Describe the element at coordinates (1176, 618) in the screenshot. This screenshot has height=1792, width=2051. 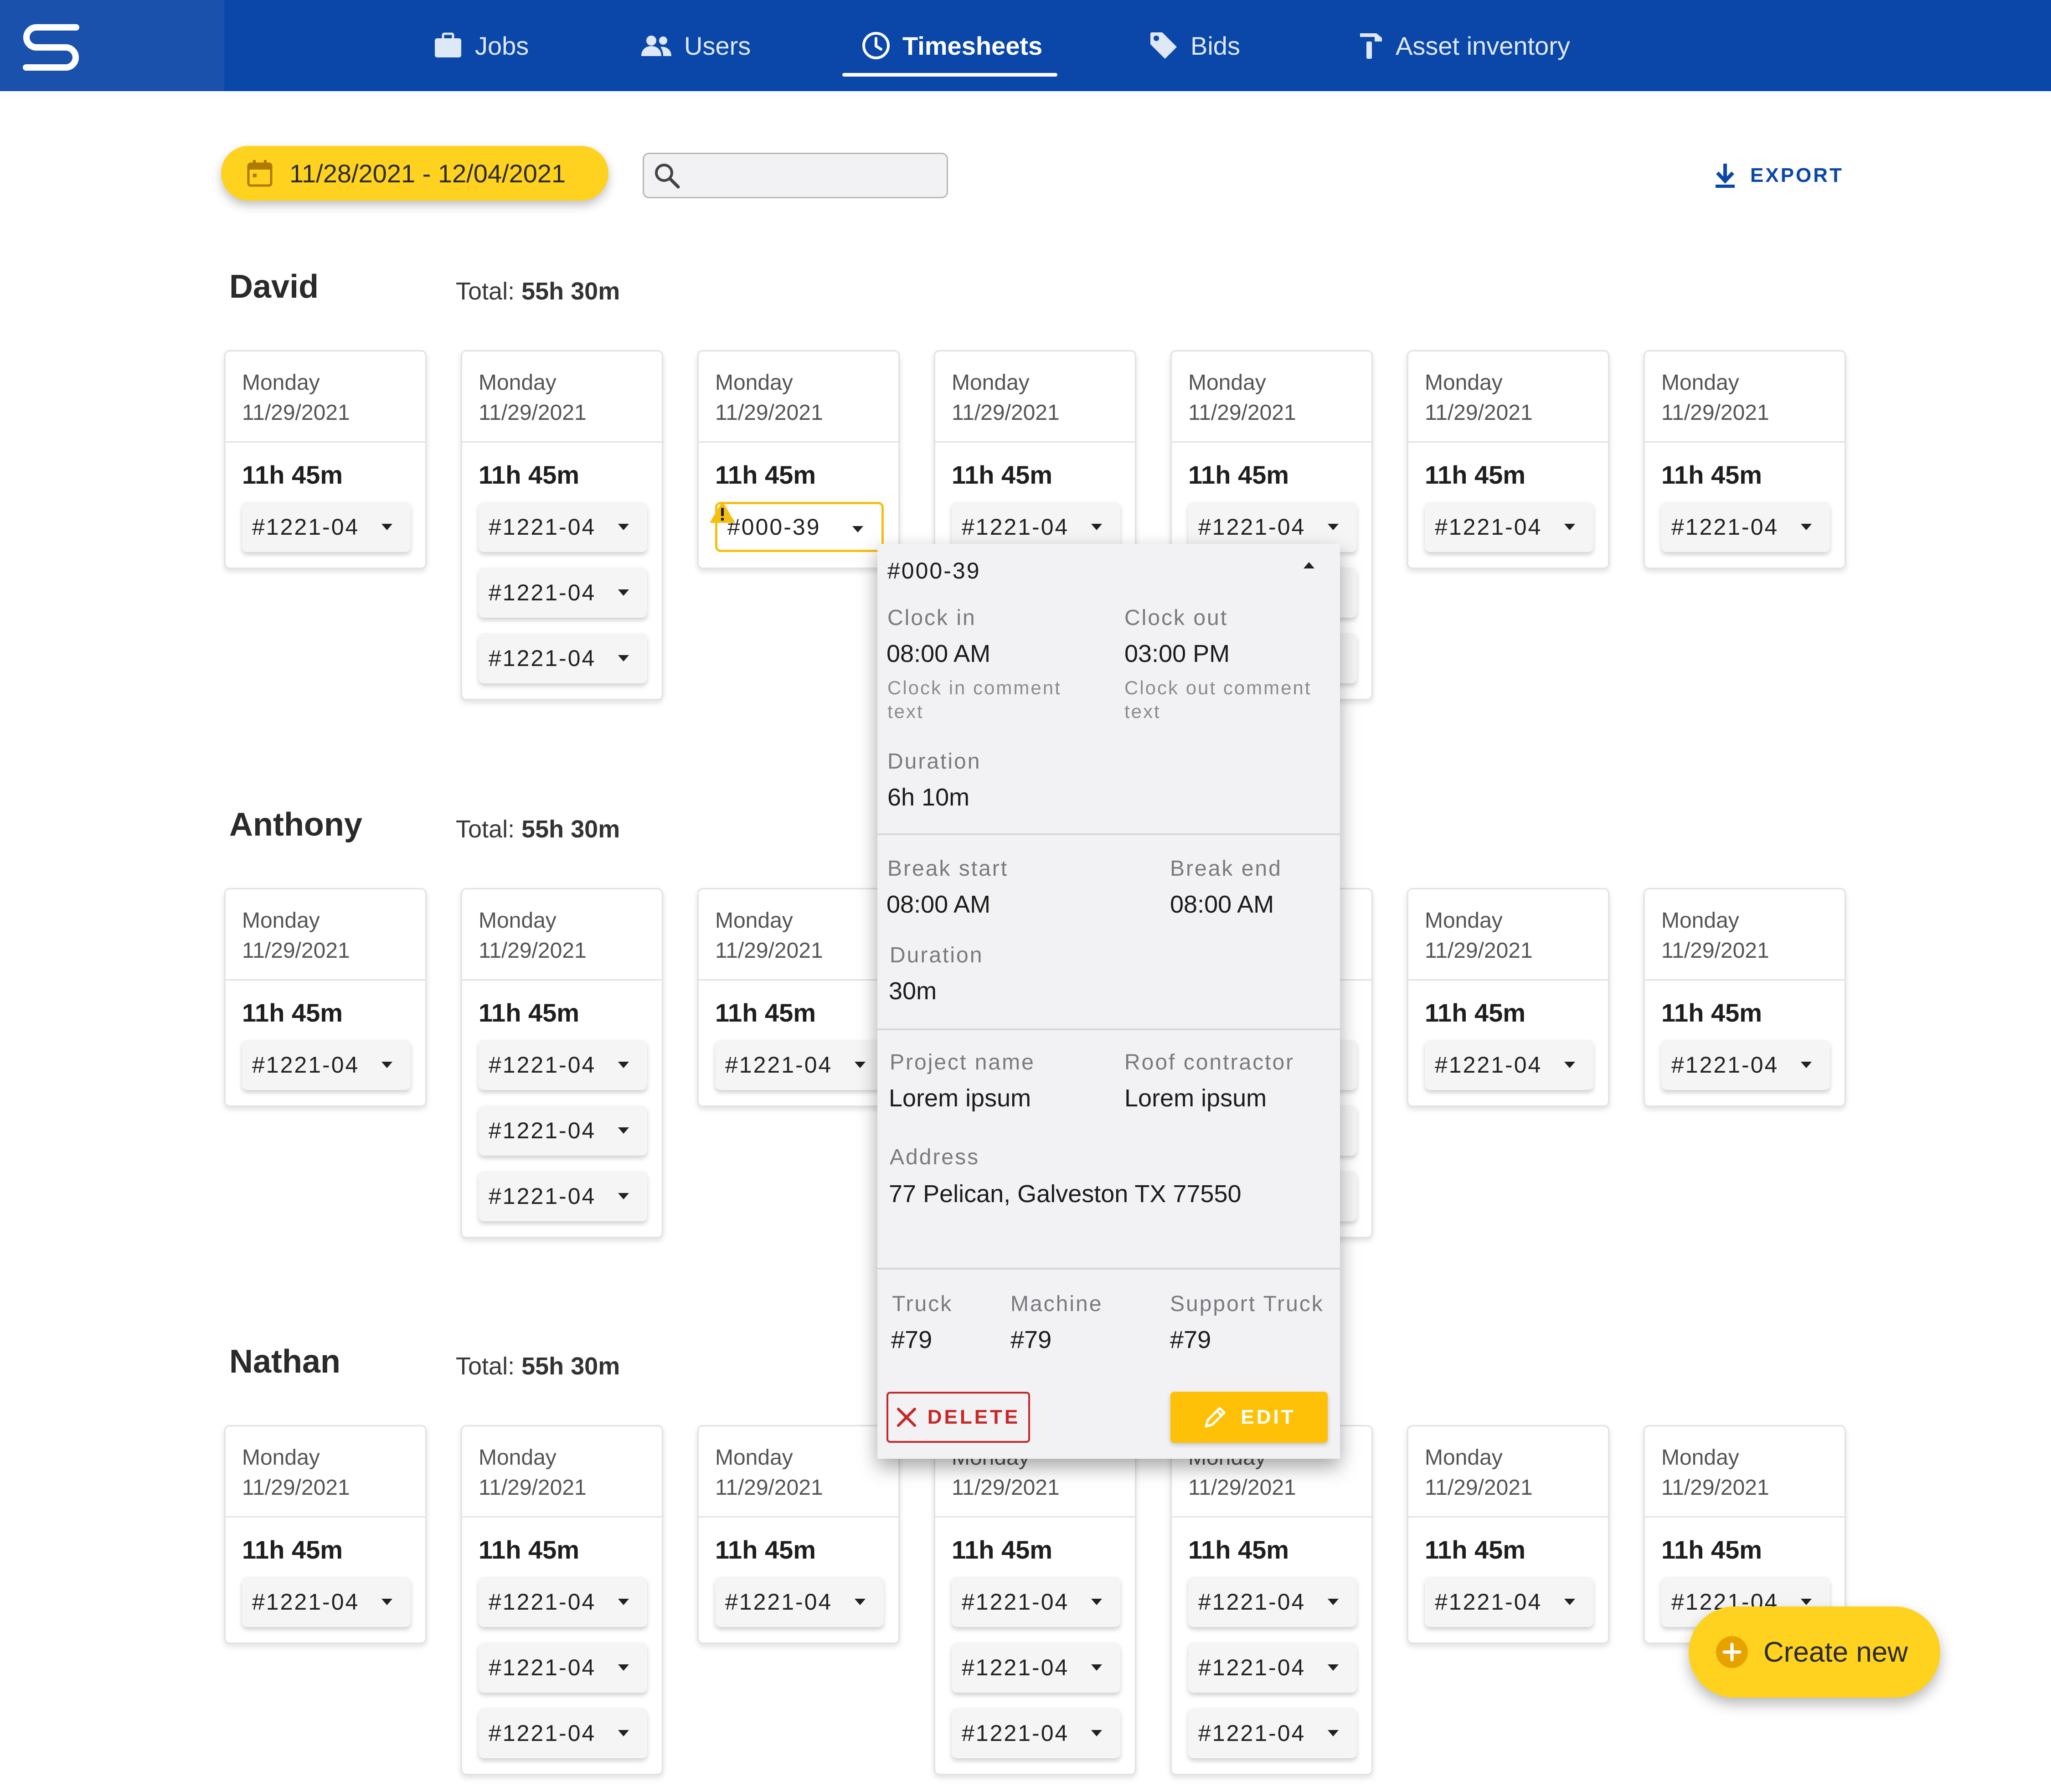
I see `clock-out-label: Clock out` at that location.